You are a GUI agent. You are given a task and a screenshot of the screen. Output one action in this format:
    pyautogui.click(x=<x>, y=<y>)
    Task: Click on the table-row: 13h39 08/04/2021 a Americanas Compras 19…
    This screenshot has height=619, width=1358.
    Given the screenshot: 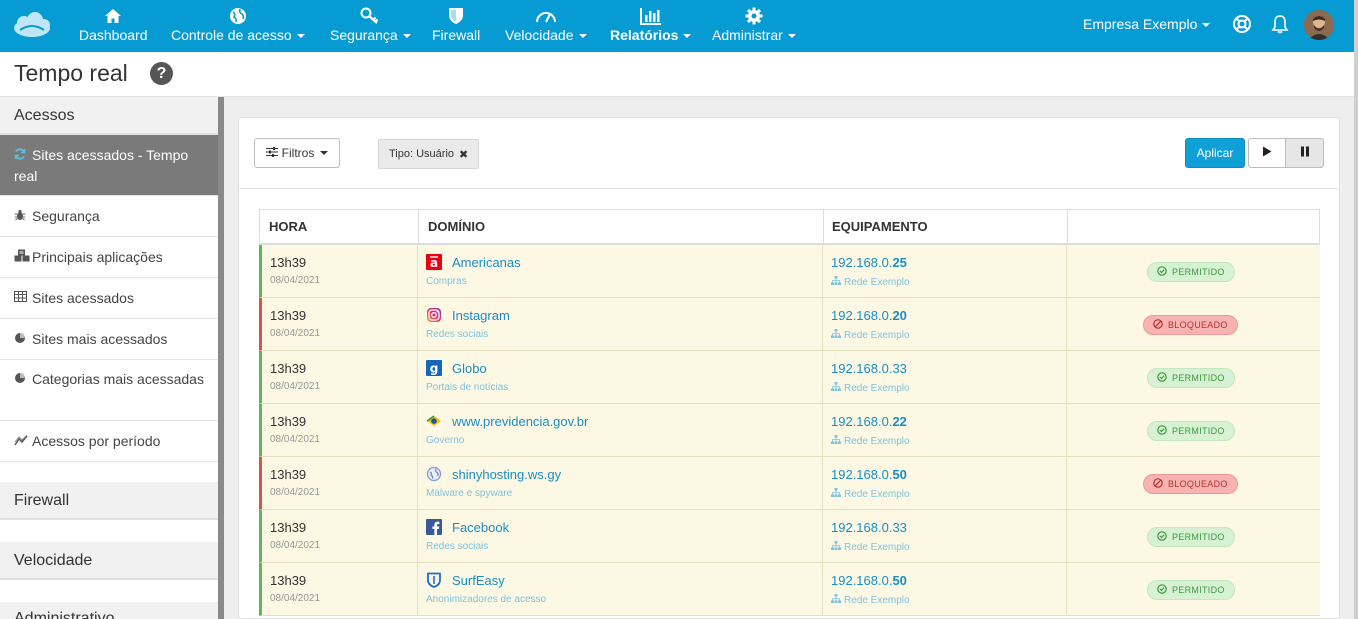 What is the action you would take?
    pyautogui.click(x=789, y=271)
    